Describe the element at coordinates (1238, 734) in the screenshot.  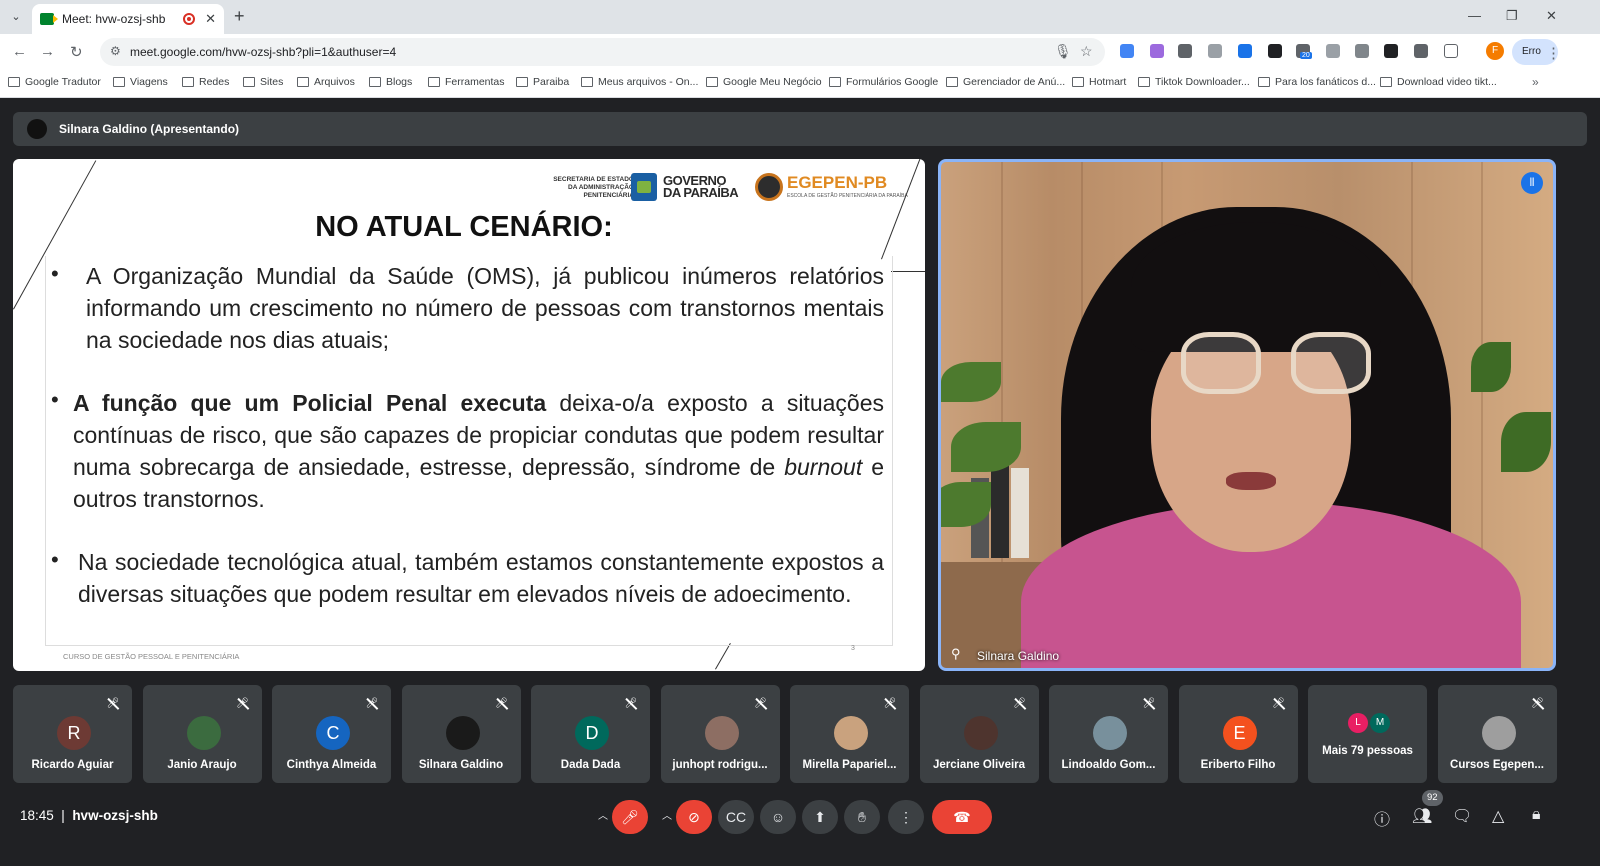
I see `participant-tile: 🎤︎ E Eriberto Filho` at that location.